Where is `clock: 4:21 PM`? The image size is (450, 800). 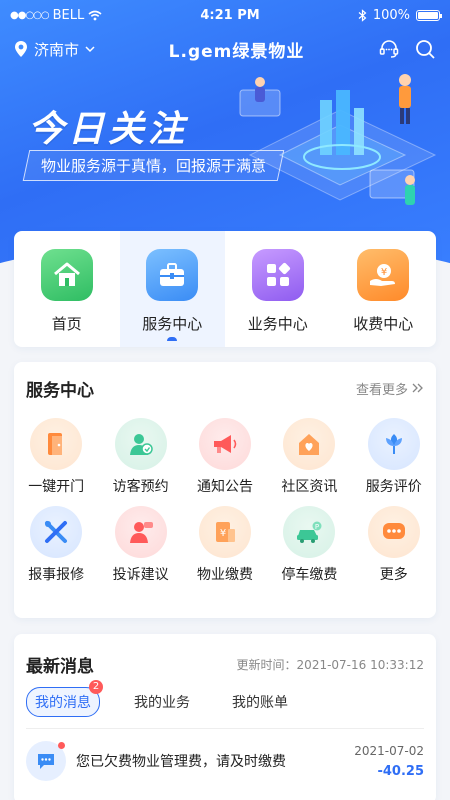 clock: 4:21 PM is located at coordinates (230, 15).